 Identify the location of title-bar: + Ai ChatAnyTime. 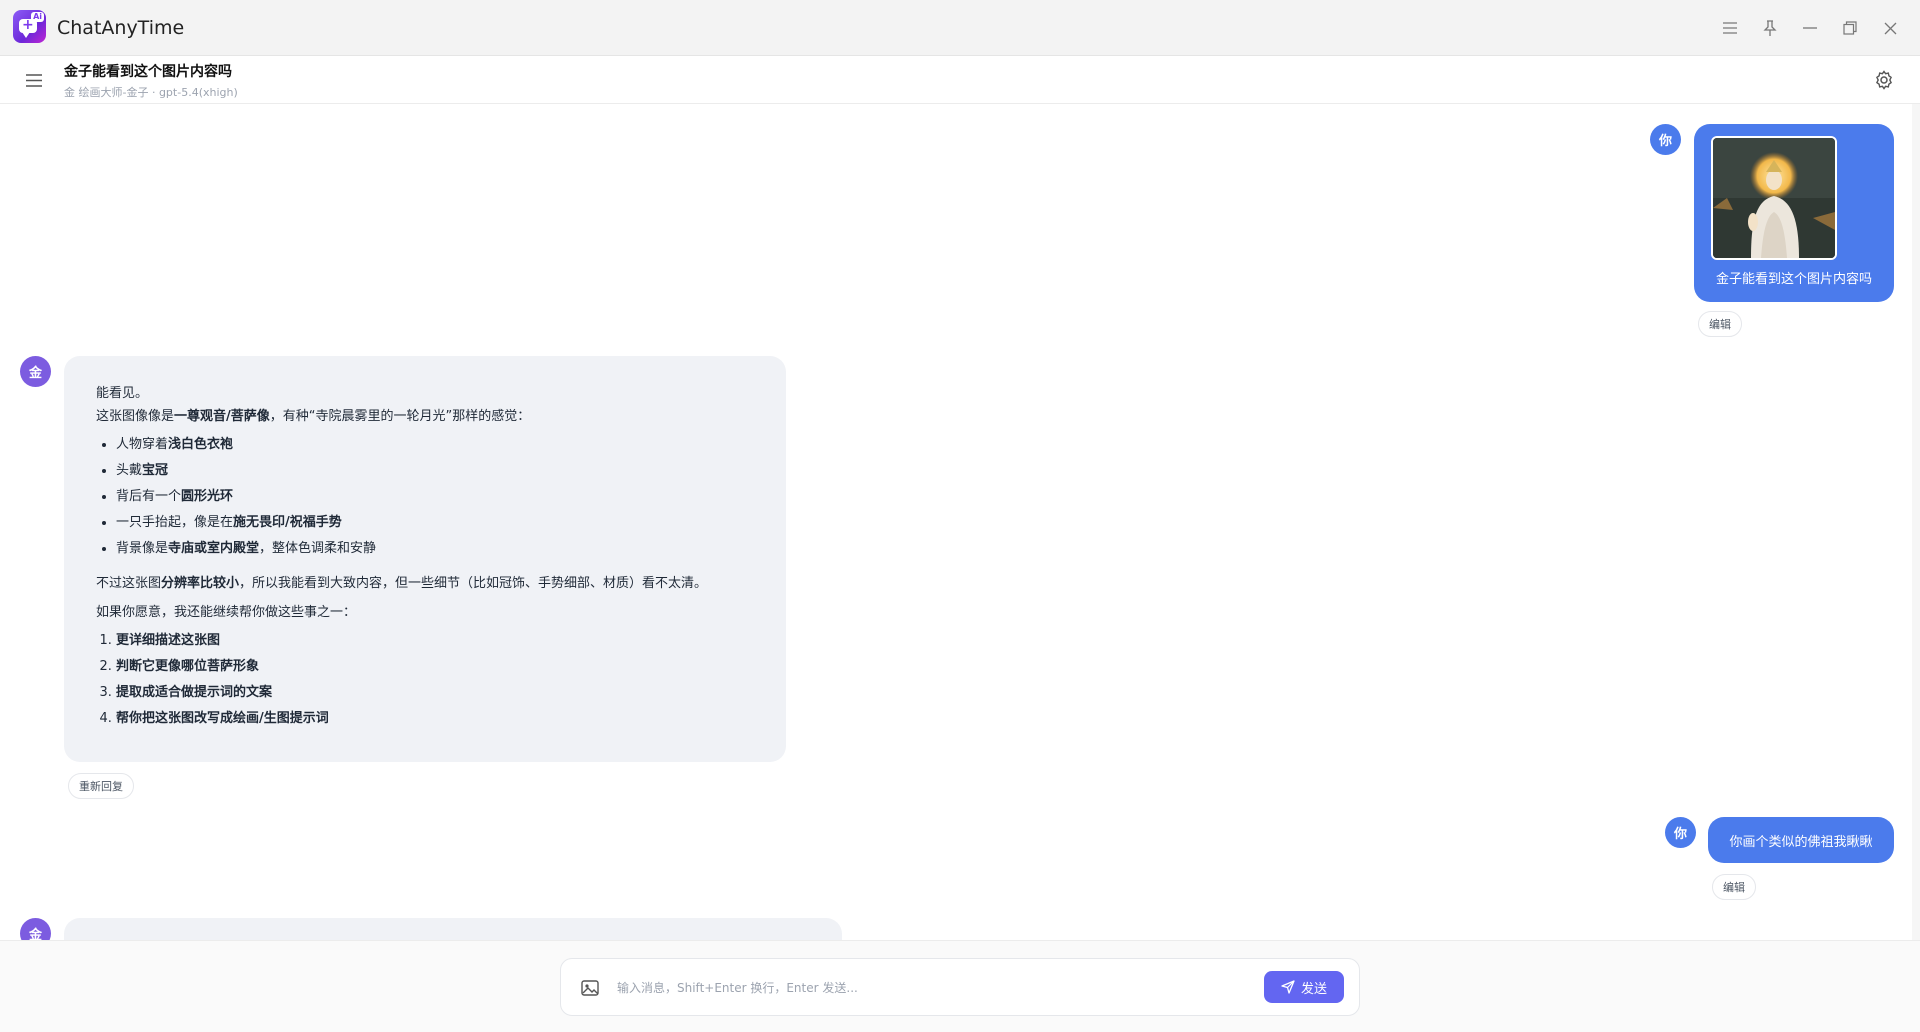
(960, 28).